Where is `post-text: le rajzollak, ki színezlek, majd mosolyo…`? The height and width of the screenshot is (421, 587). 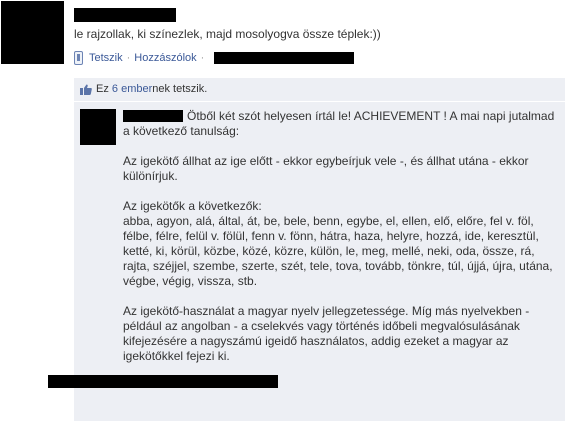 post-text: le rajzollak, ki színezlek, majd mosolyo… is located at coordinates (227, 34).